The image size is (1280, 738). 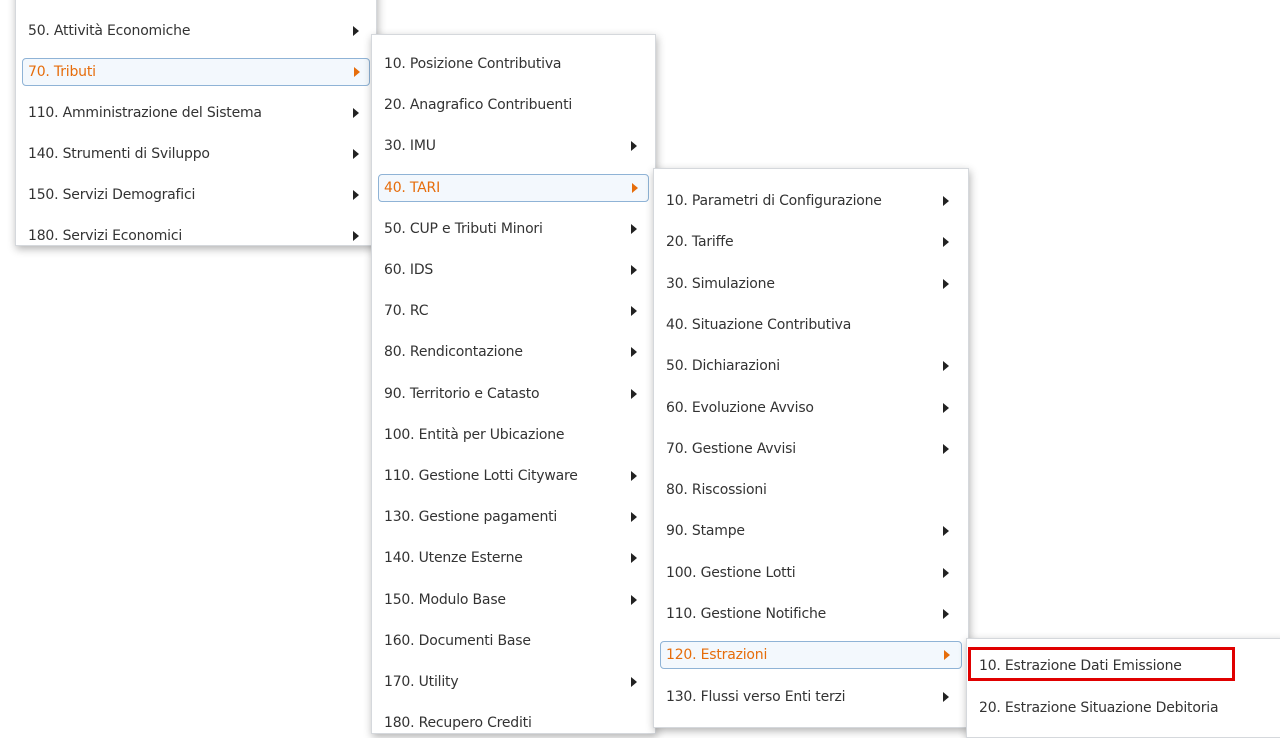 What do you see at coordinates (409, 270) in the screenshot?
I see `menu-item-label: 60. IDS` at bounding box center [409, 270].